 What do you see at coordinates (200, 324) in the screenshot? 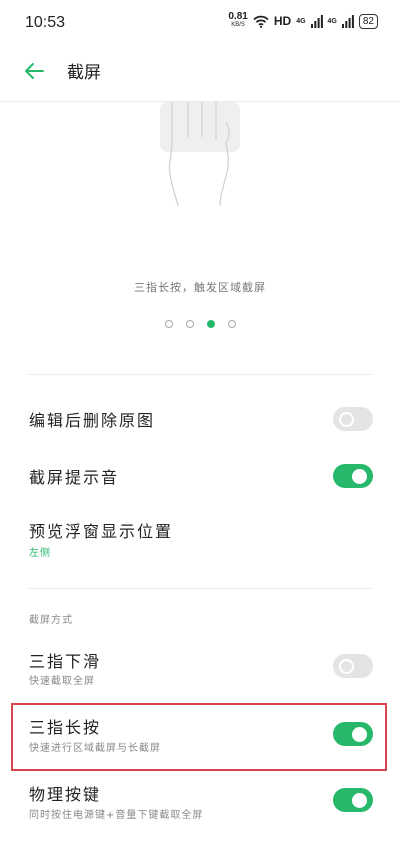
I see `page-indicator` at bounding box center [200, 324].